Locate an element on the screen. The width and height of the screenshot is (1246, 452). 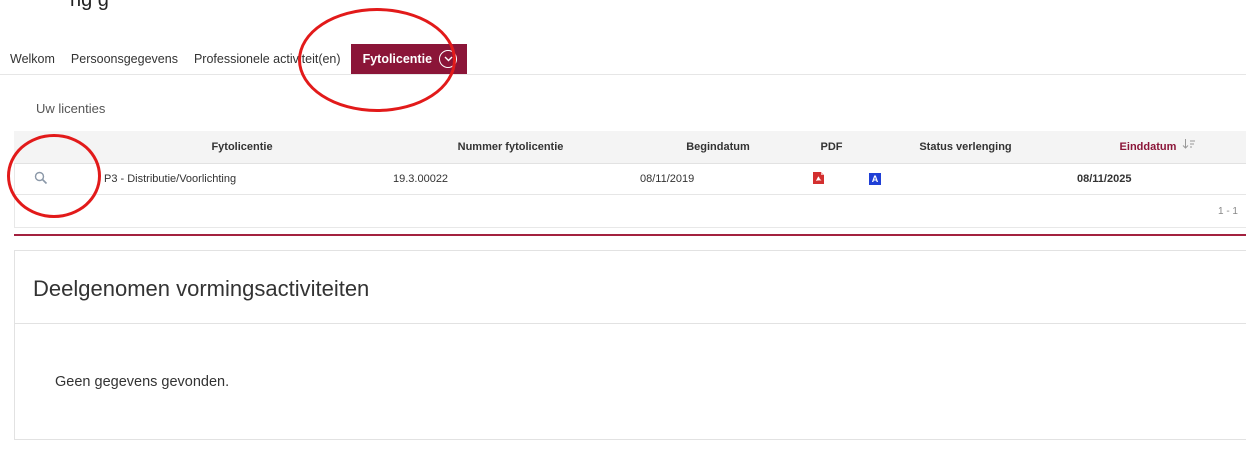
nav-item-persoonsgegevens: Persoonsgegevens is located at coordinates (124, 59).